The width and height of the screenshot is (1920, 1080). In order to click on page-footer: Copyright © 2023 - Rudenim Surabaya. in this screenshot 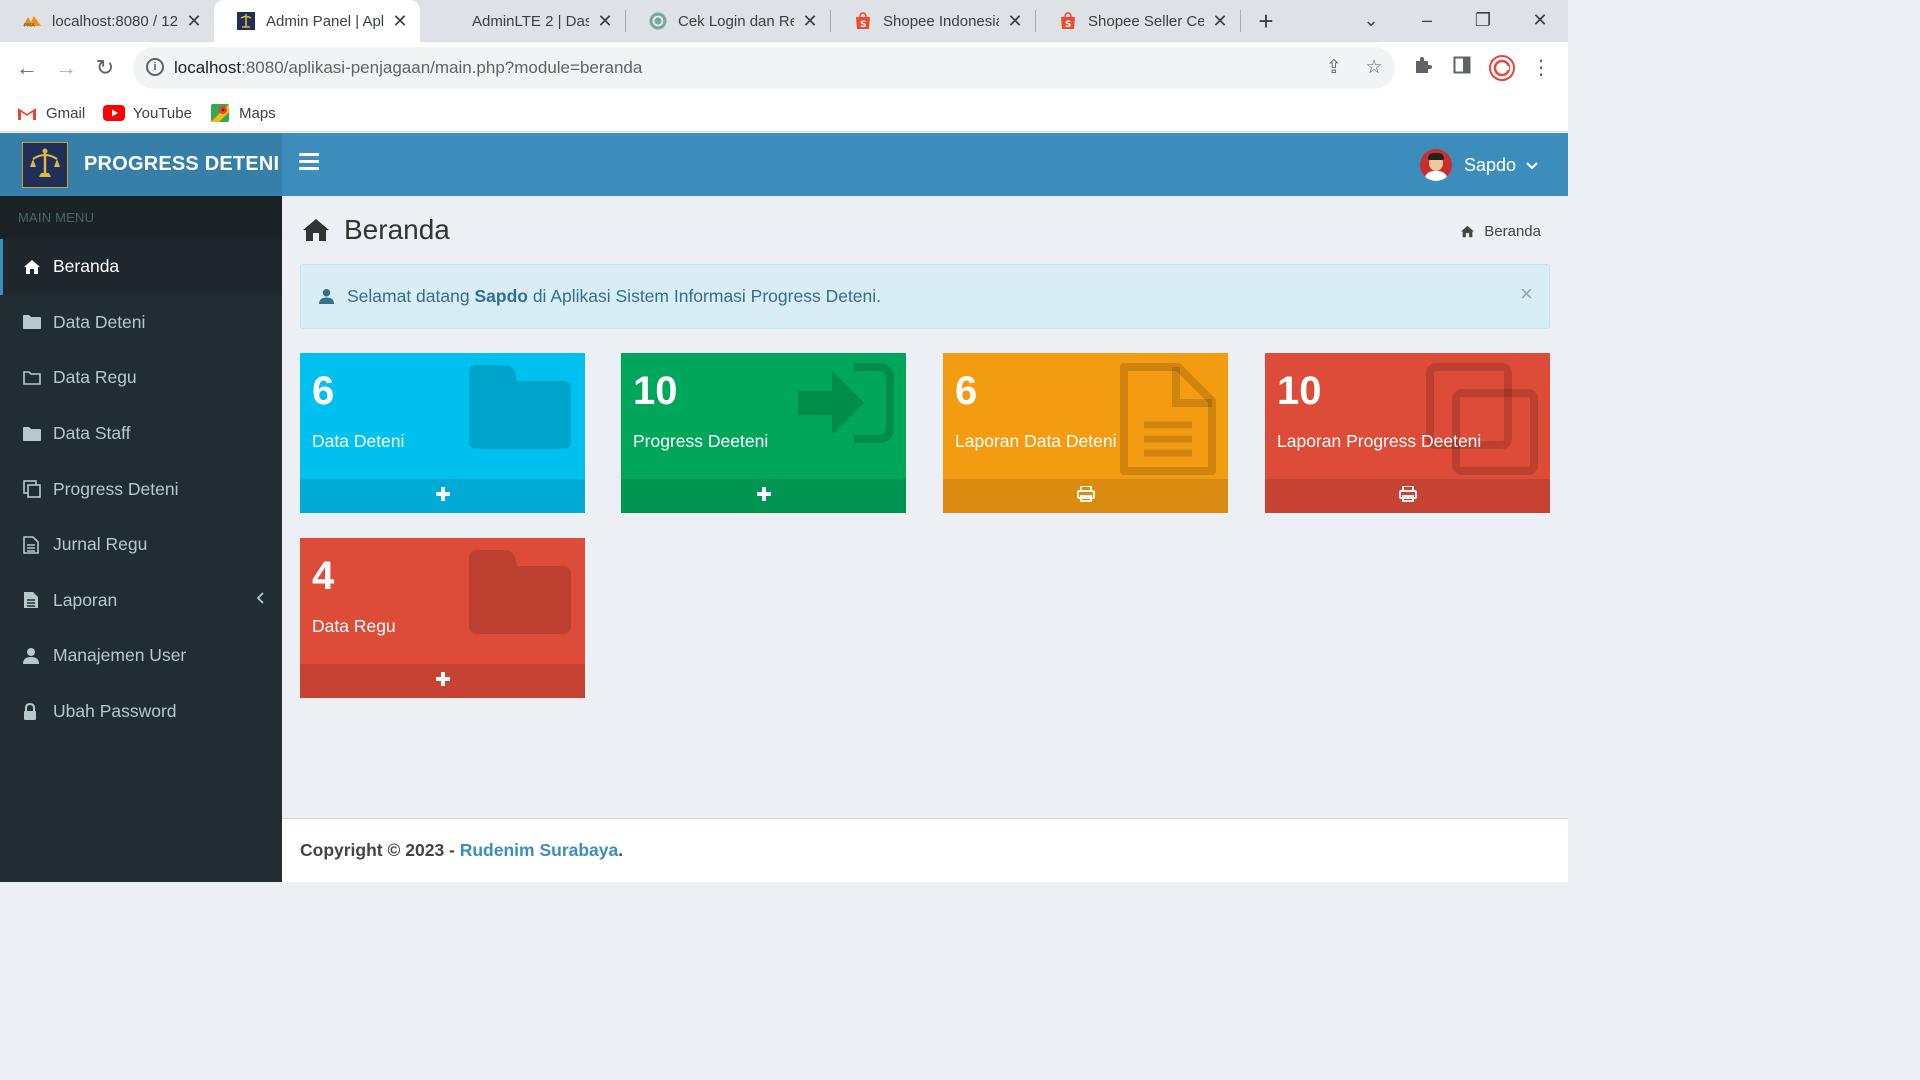, I will do `click(925, 850)`.